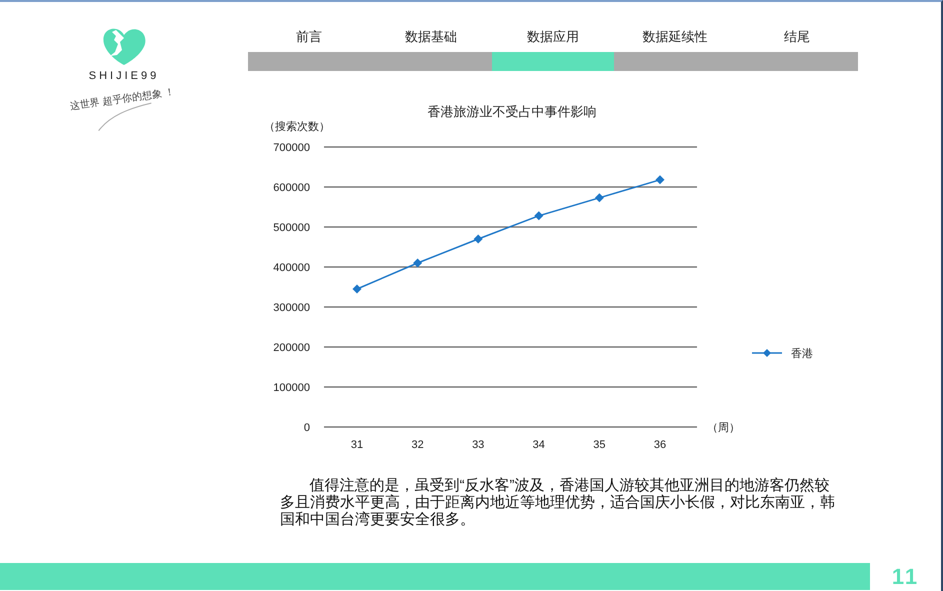 Image resolution: width=943 pixels, height=591 pixels. What do you see at coordinates (802, 354) in the screenshot?
I see `legend-label: 香港` at bounding box center [802, 354].